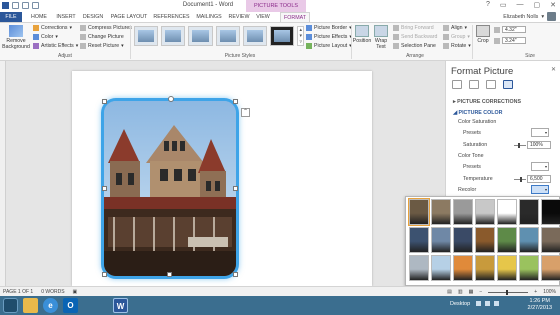  Describe the element at coordinates (295, 17) in the screenshot. I see `tab-format: FORMAT` at that location.